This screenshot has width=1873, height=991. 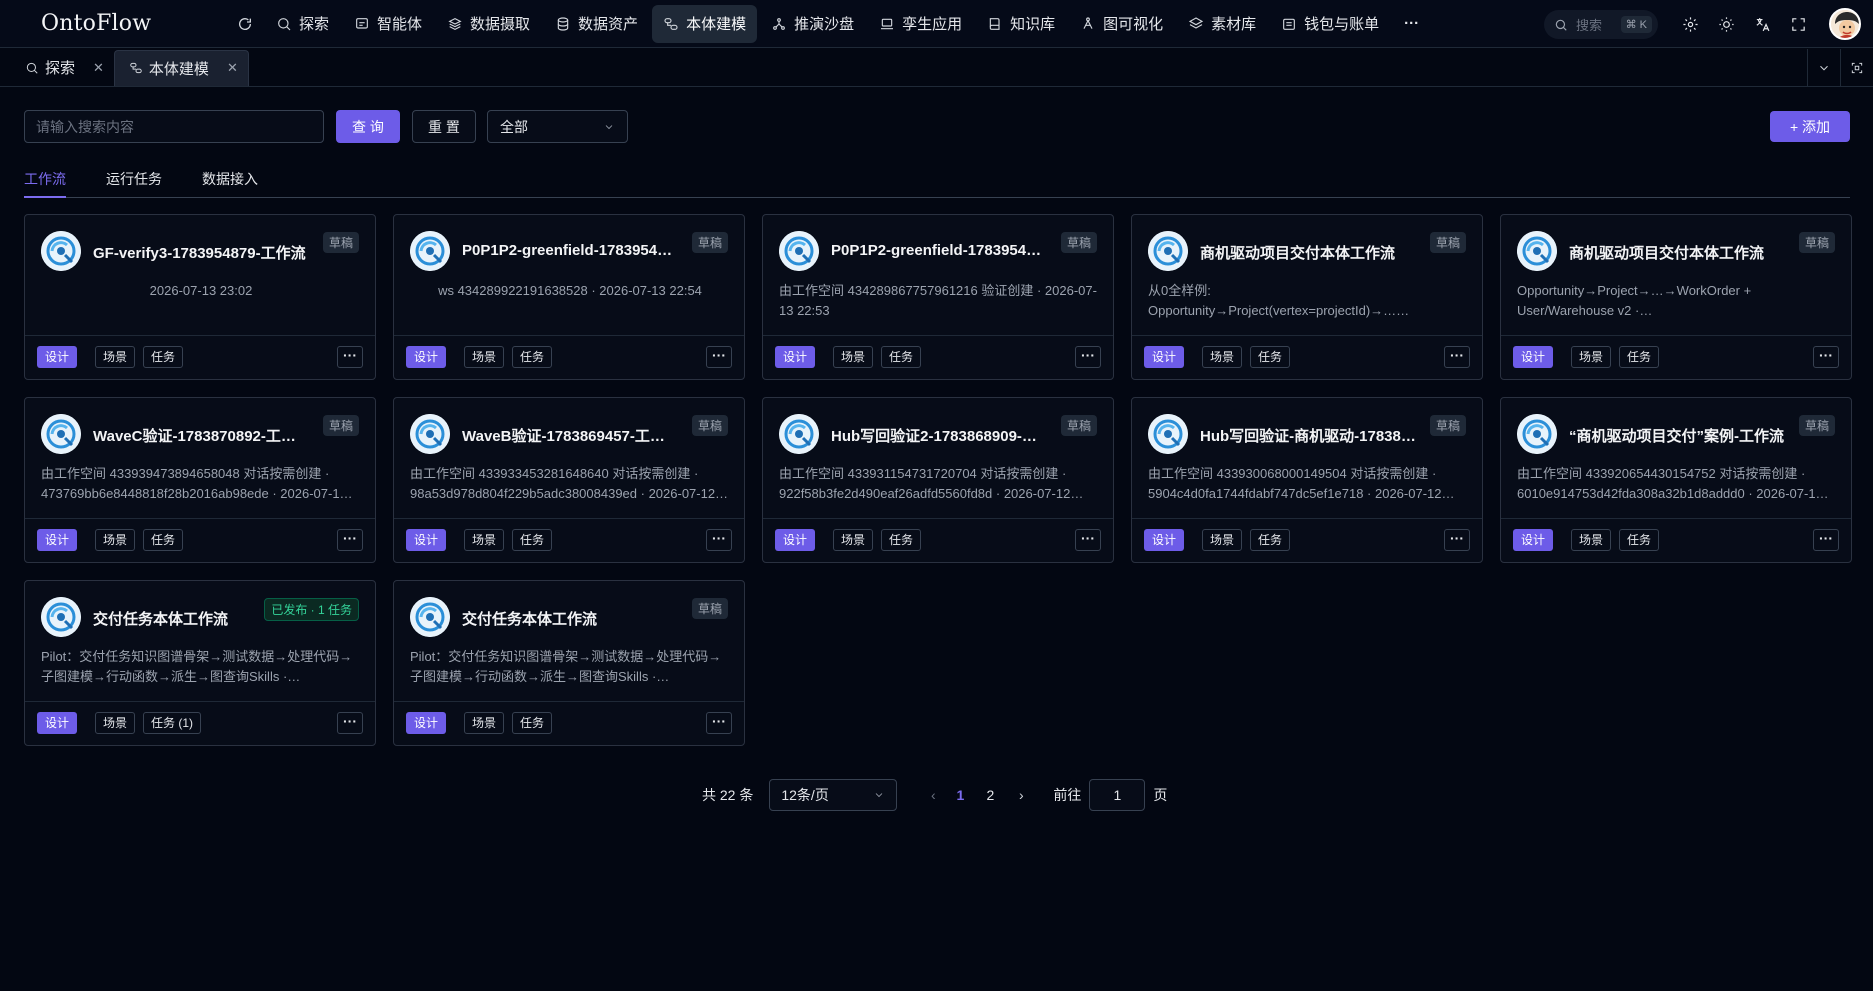 What do you see at coordinates (1726, 24) in the screenshot?
I see `theme-sun-icon` at bounding box center [1726, 24].